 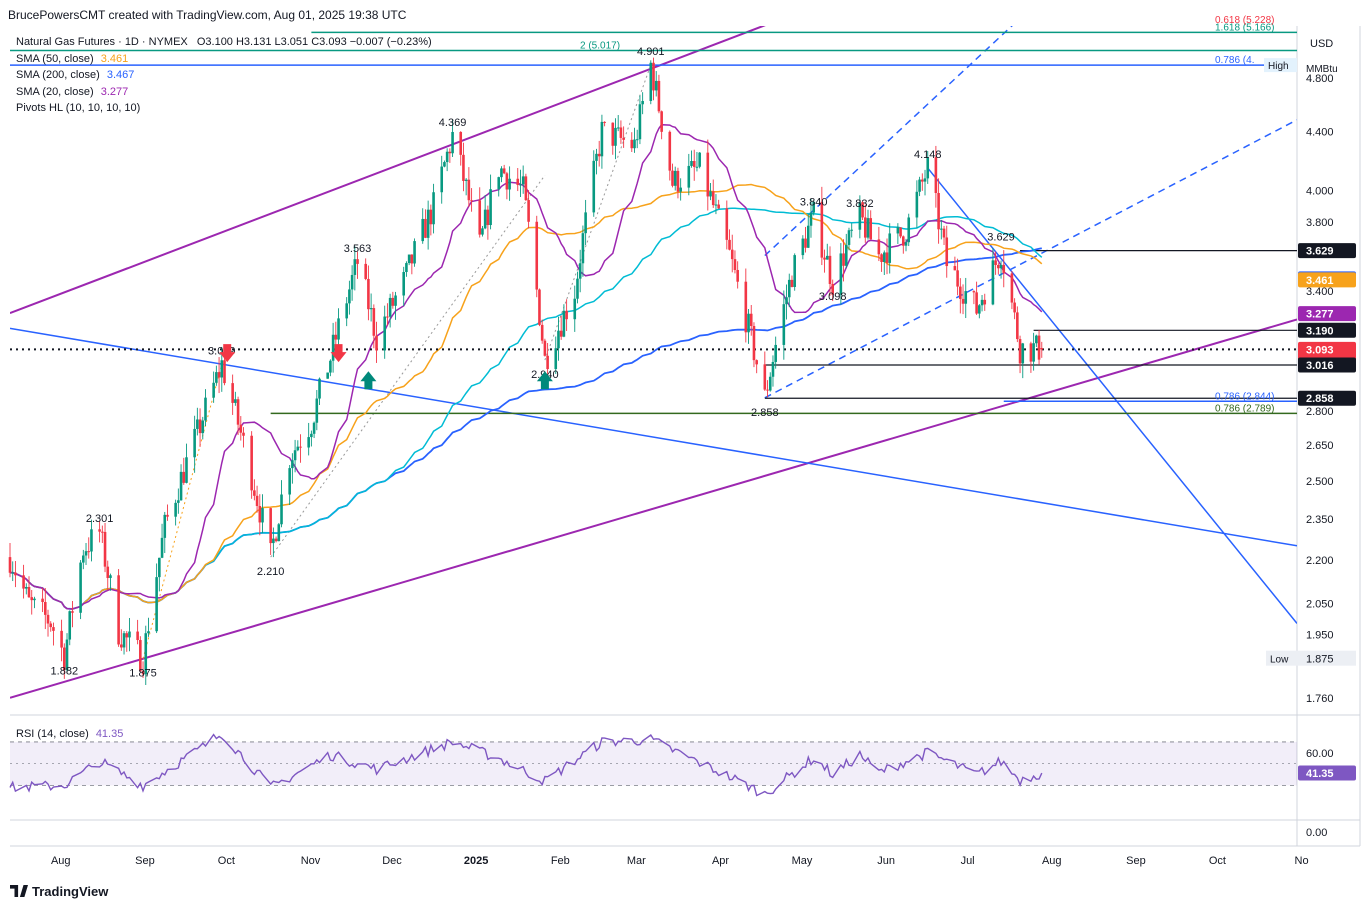 I want to click on tradingview-logo: TradingView, so click(x=59, y=891).